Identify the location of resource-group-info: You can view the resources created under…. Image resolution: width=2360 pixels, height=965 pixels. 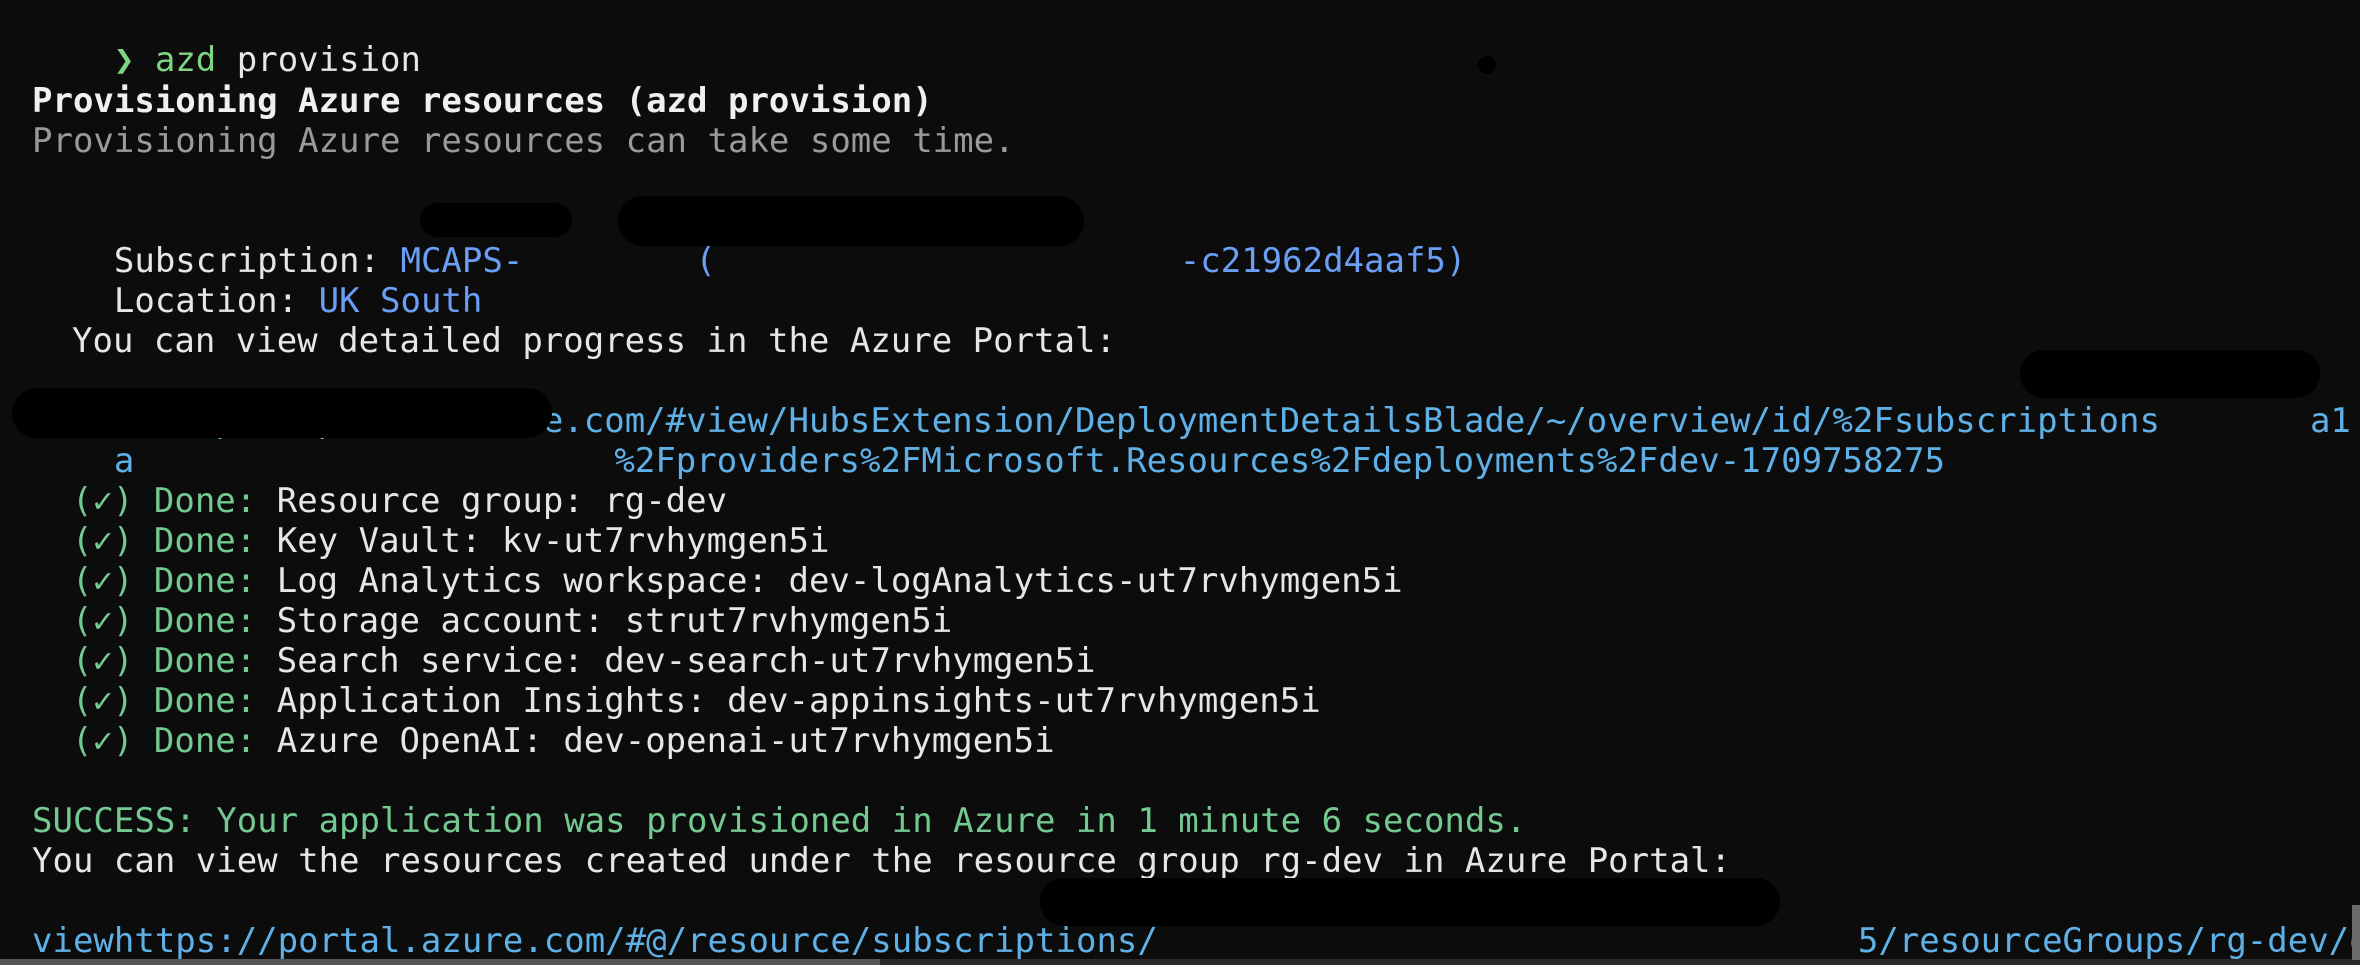
(881, 861).